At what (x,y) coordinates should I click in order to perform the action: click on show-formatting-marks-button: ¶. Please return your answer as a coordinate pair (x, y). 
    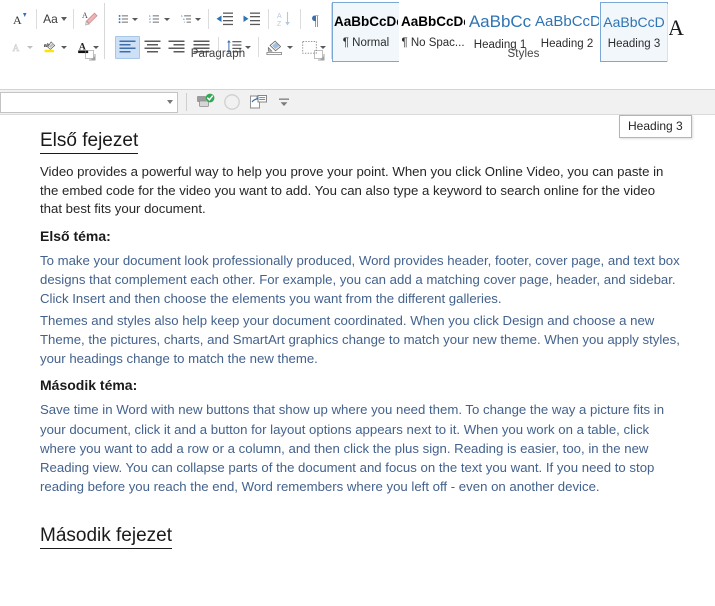
    Looking at the image, I should click on (317, 19).